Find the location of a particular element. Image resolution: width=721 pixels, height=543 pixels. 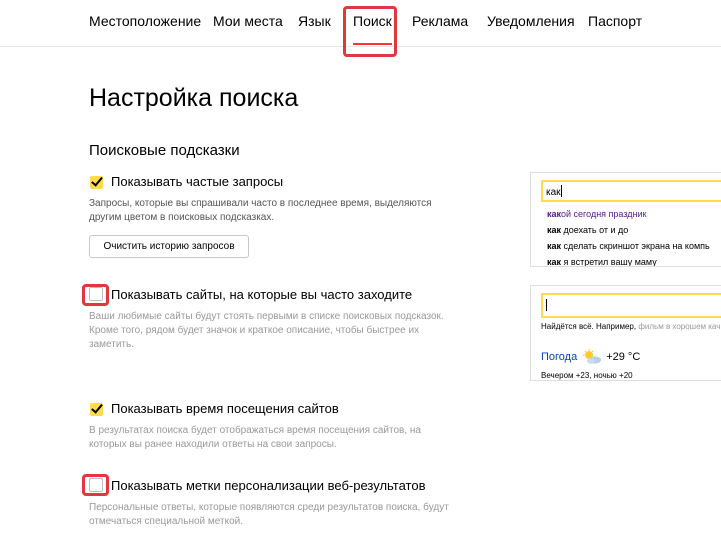

suggestion-item: как я встретил вашу маму is located at coordinates (602, 262).